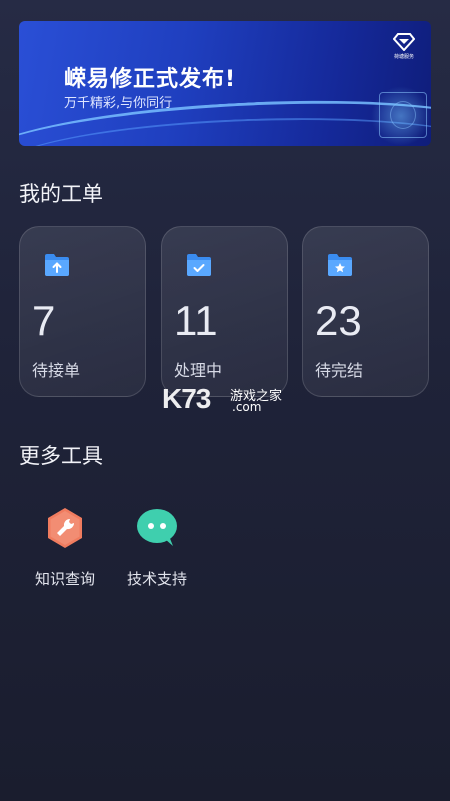 This screenshot has width=450, height=801. Describe the element at coordinates (403, 115) in the screenshot. I see `circuit-graphic-icon` at that location.